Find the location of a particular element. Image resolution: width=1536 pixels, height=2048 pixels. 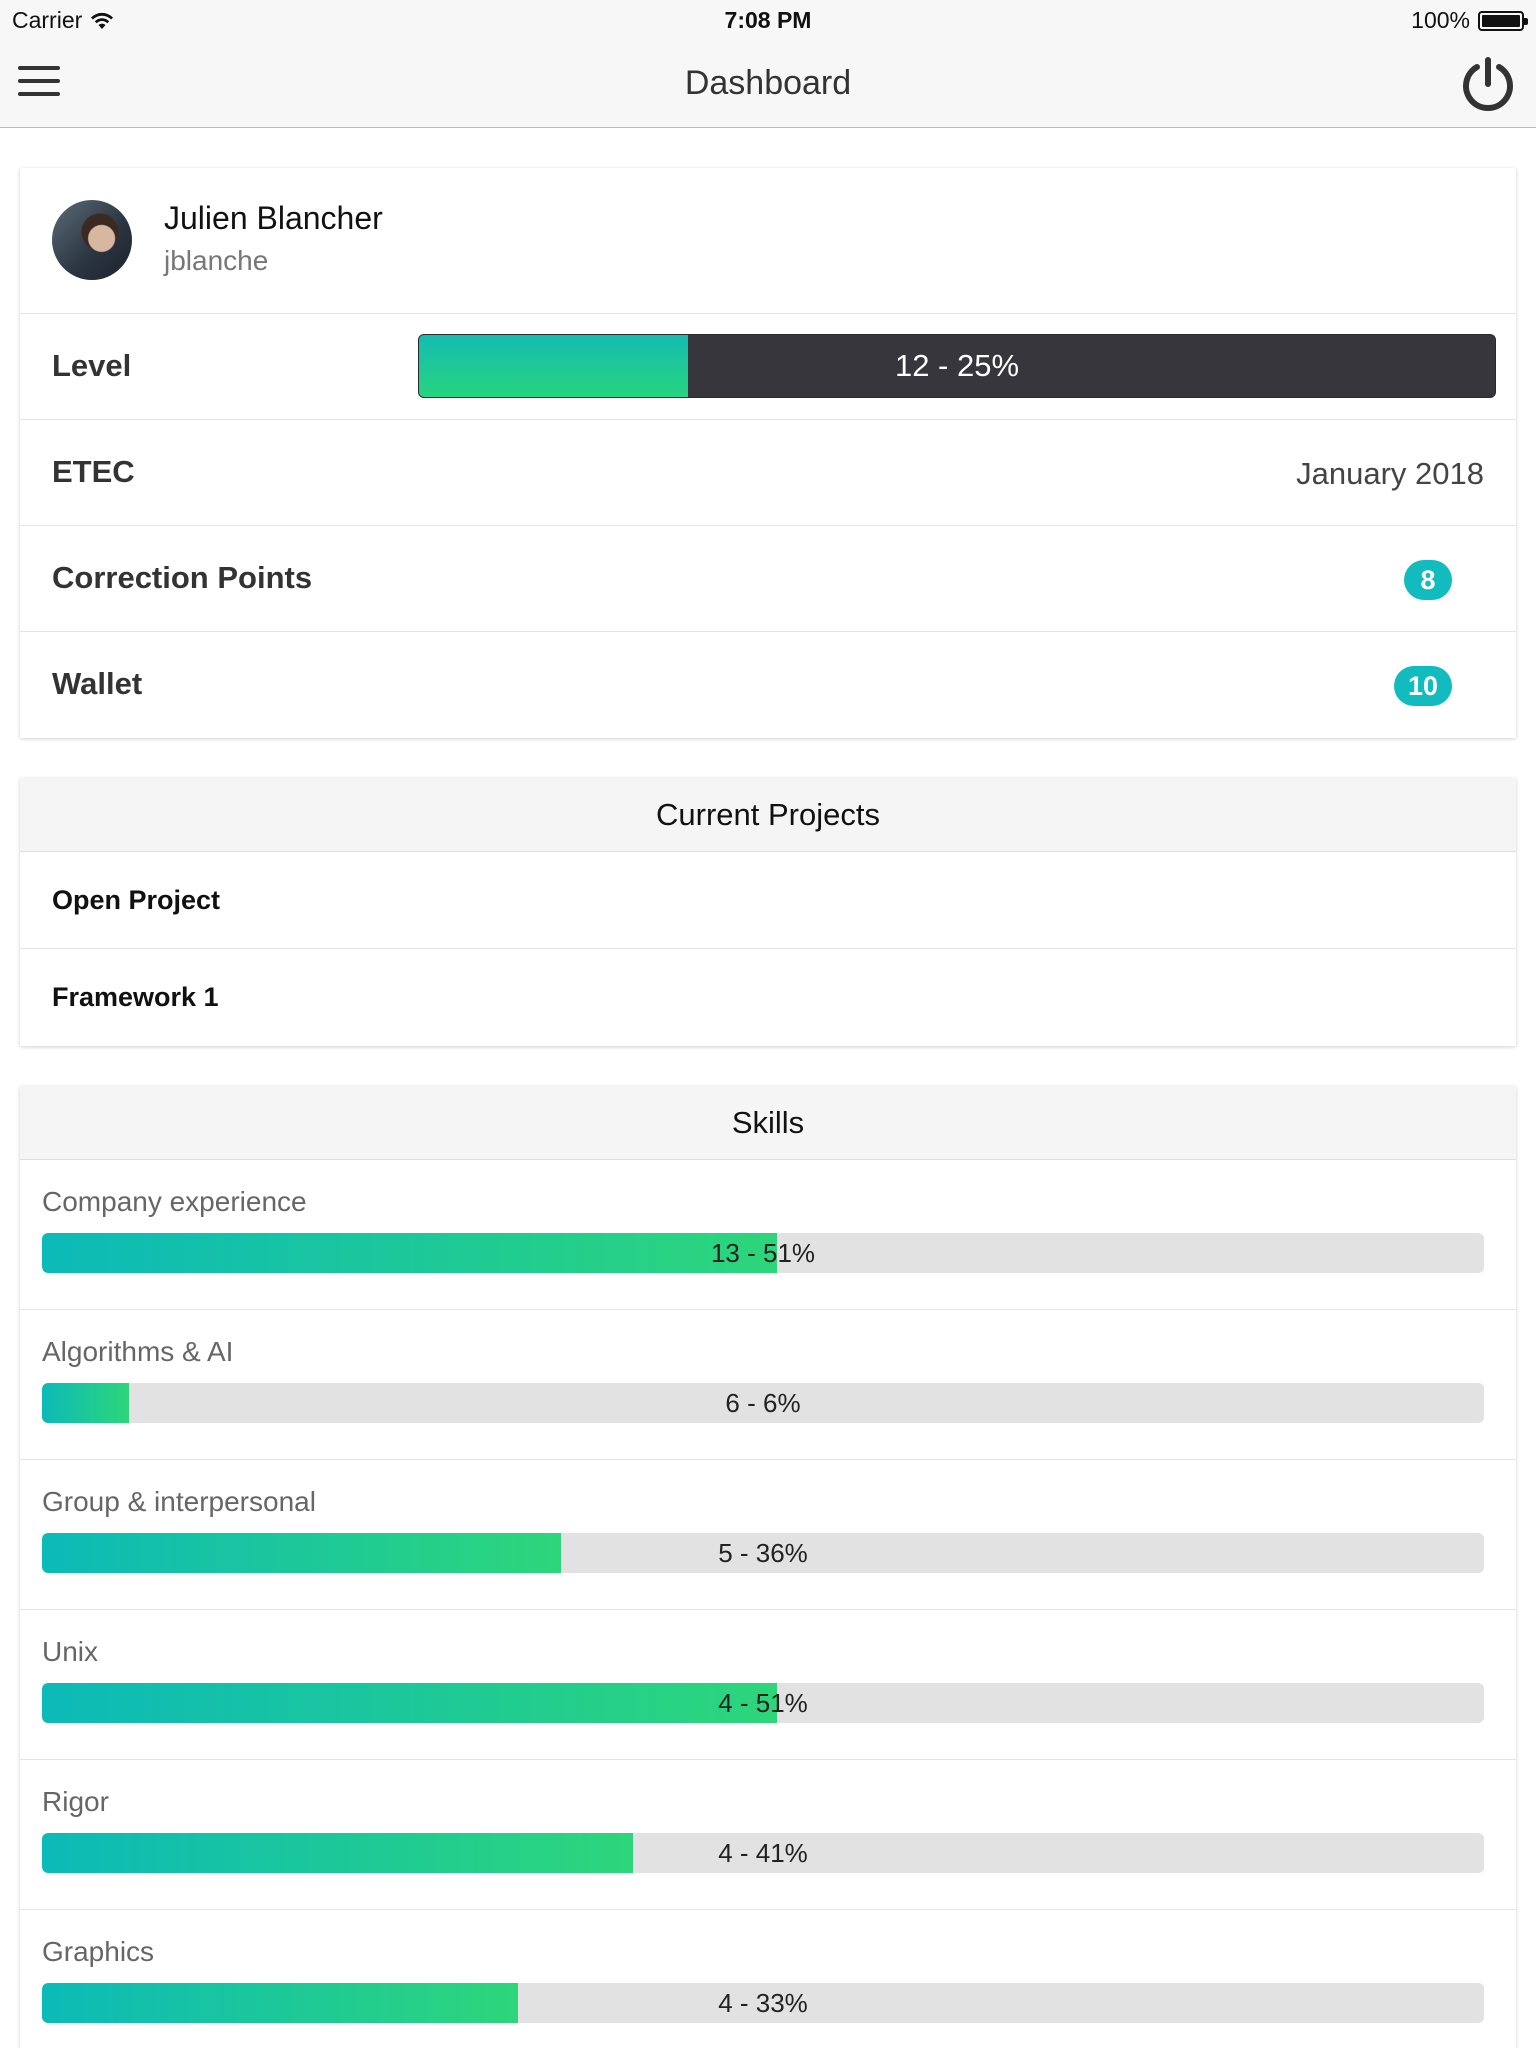

level-progress-text: 12 - 25% is located at coordinates (957, 365).